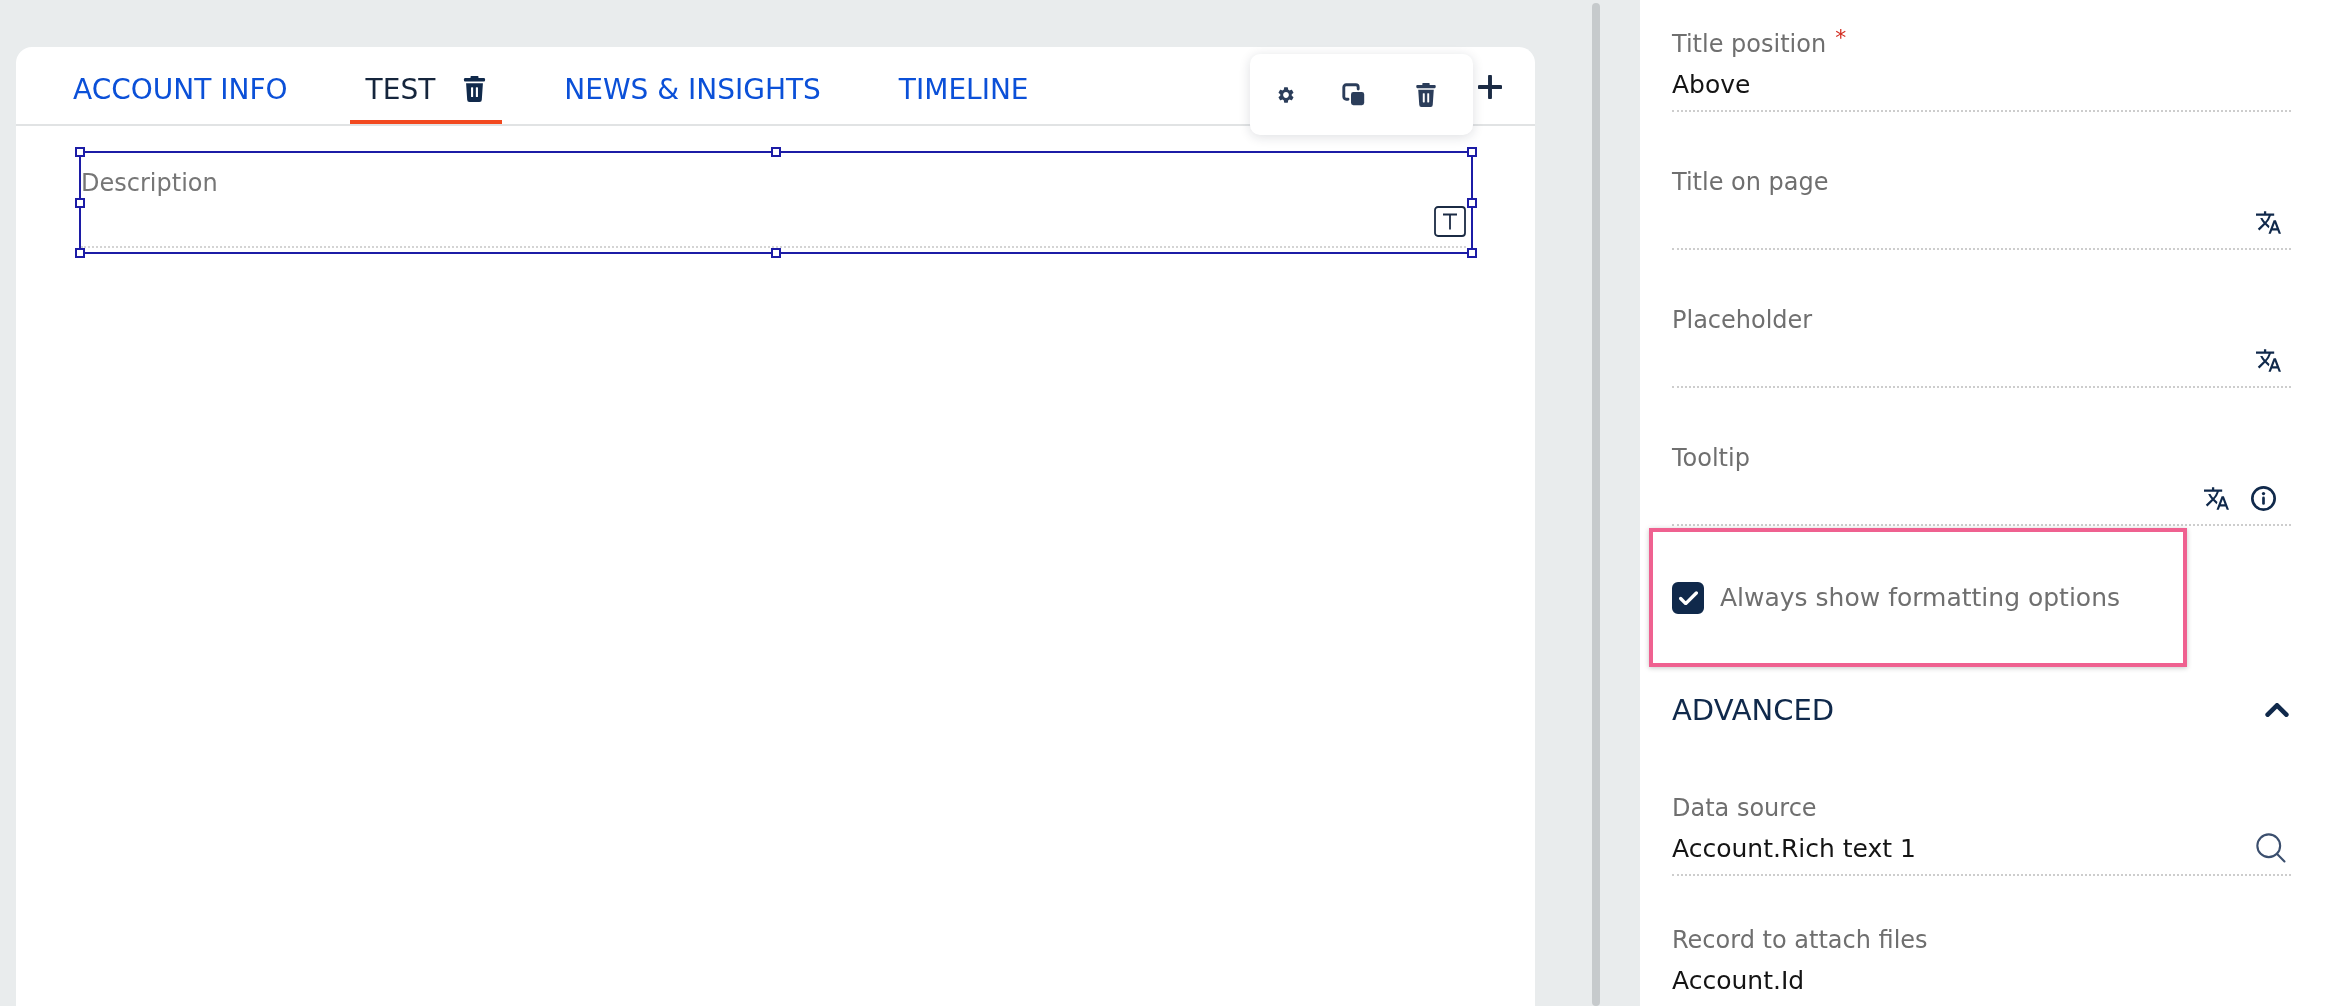 Image resolution: width=2334 pixels, height=1006 pixels. What do you see at coordinates (180, 85) in the screenshot?
I see `tab: ACCOUNT INFO` at bounding box center [180, 85].